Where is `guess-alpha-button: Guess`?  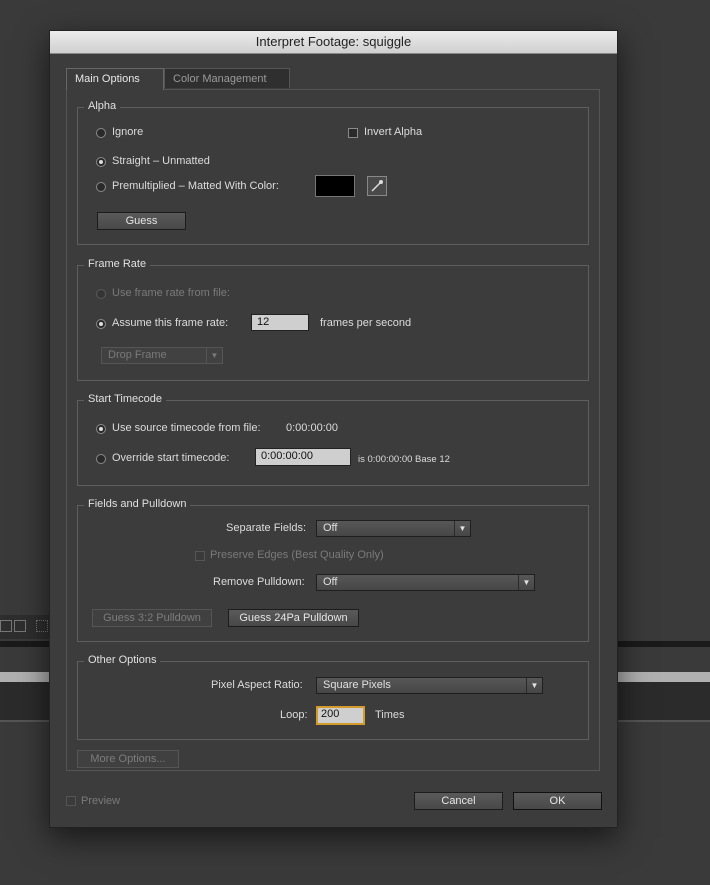 guess-alpha-button: Guess is located at coordinates (141, 221).